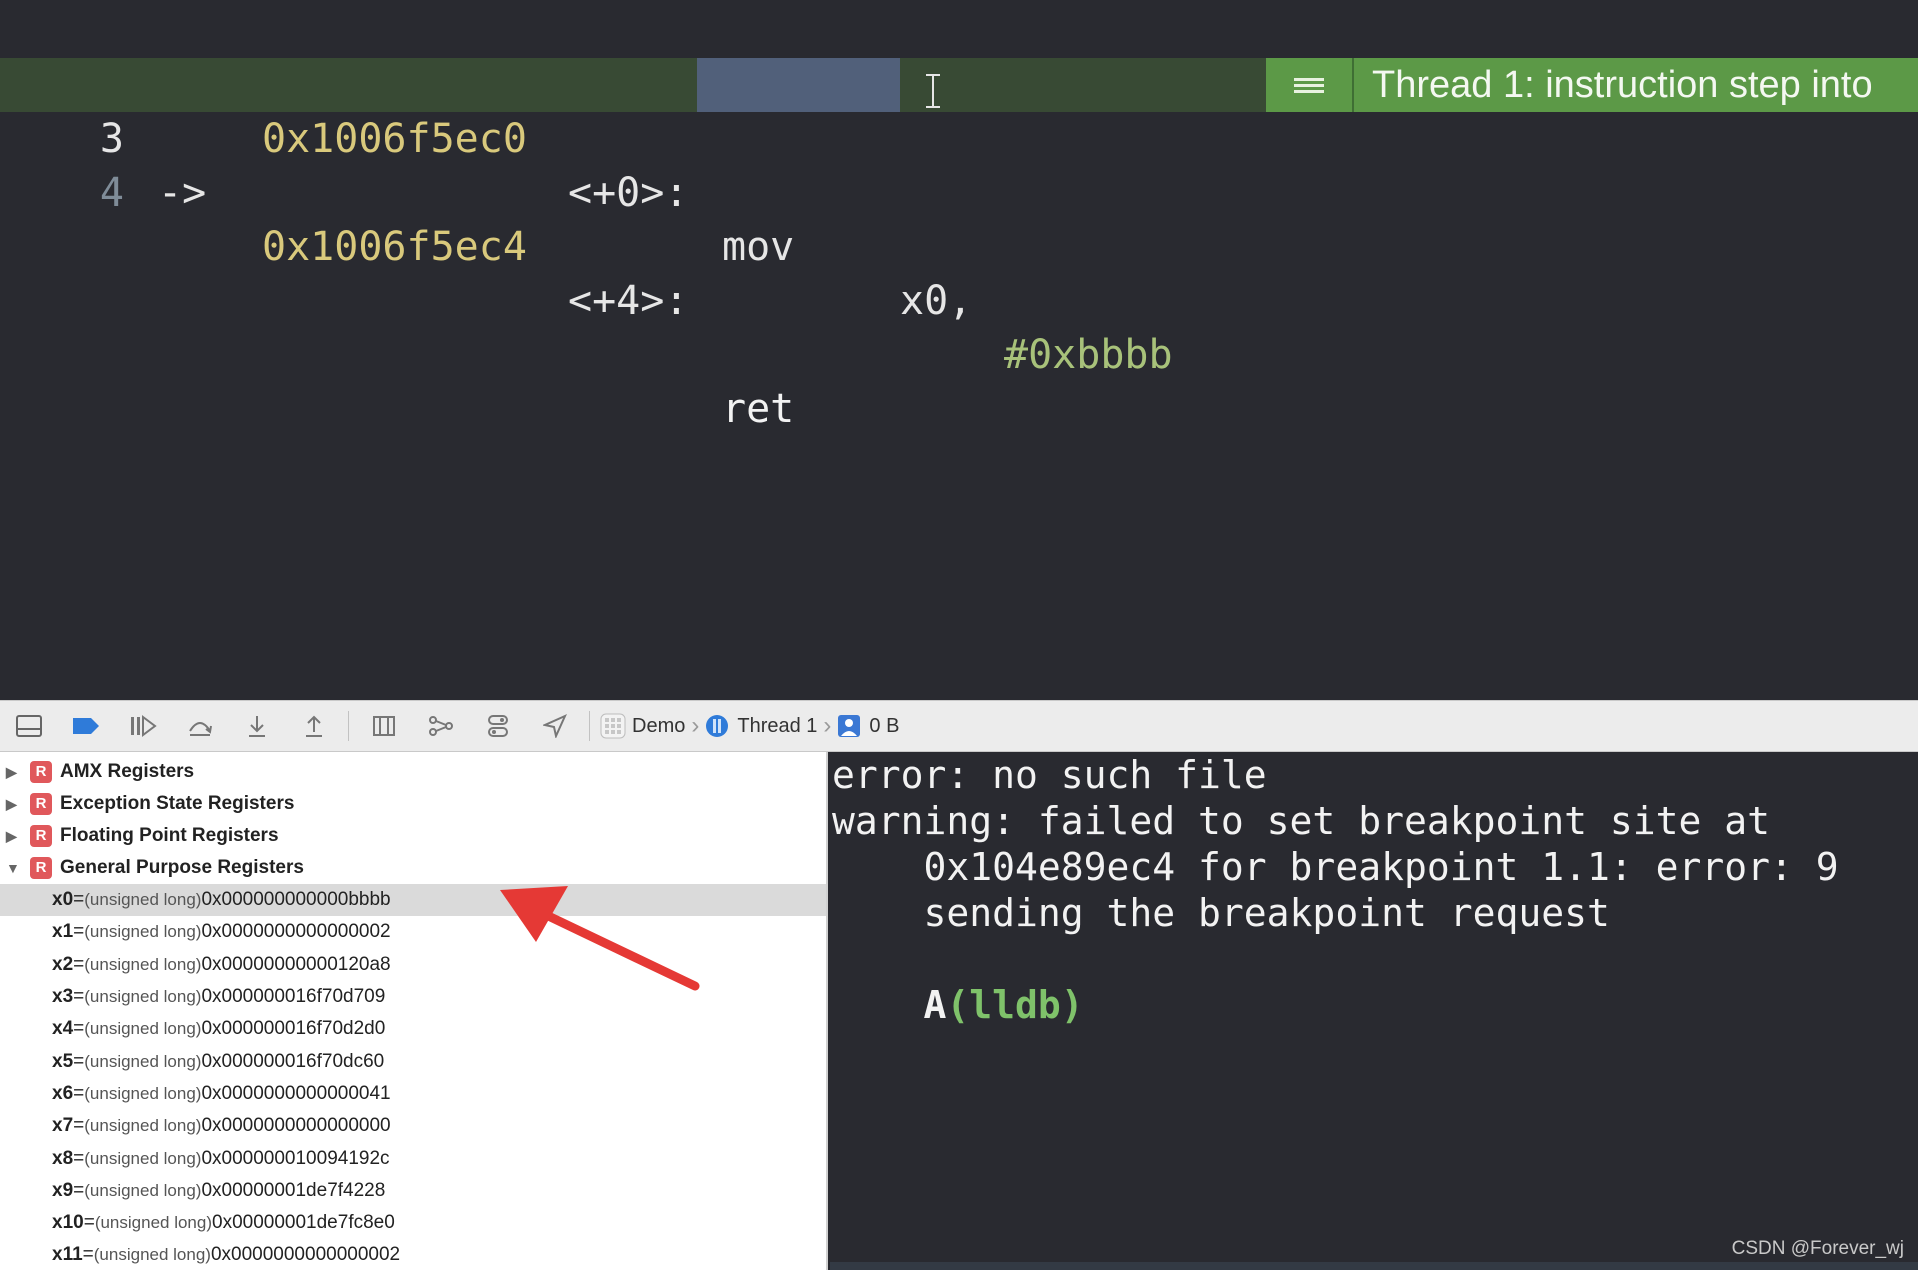 This screenshot has width=1918, height=1270. Describe the element at coordinates (293, 1029) in the screenshot. I see `register-value: 0x000000016f70d2d0` at that location.